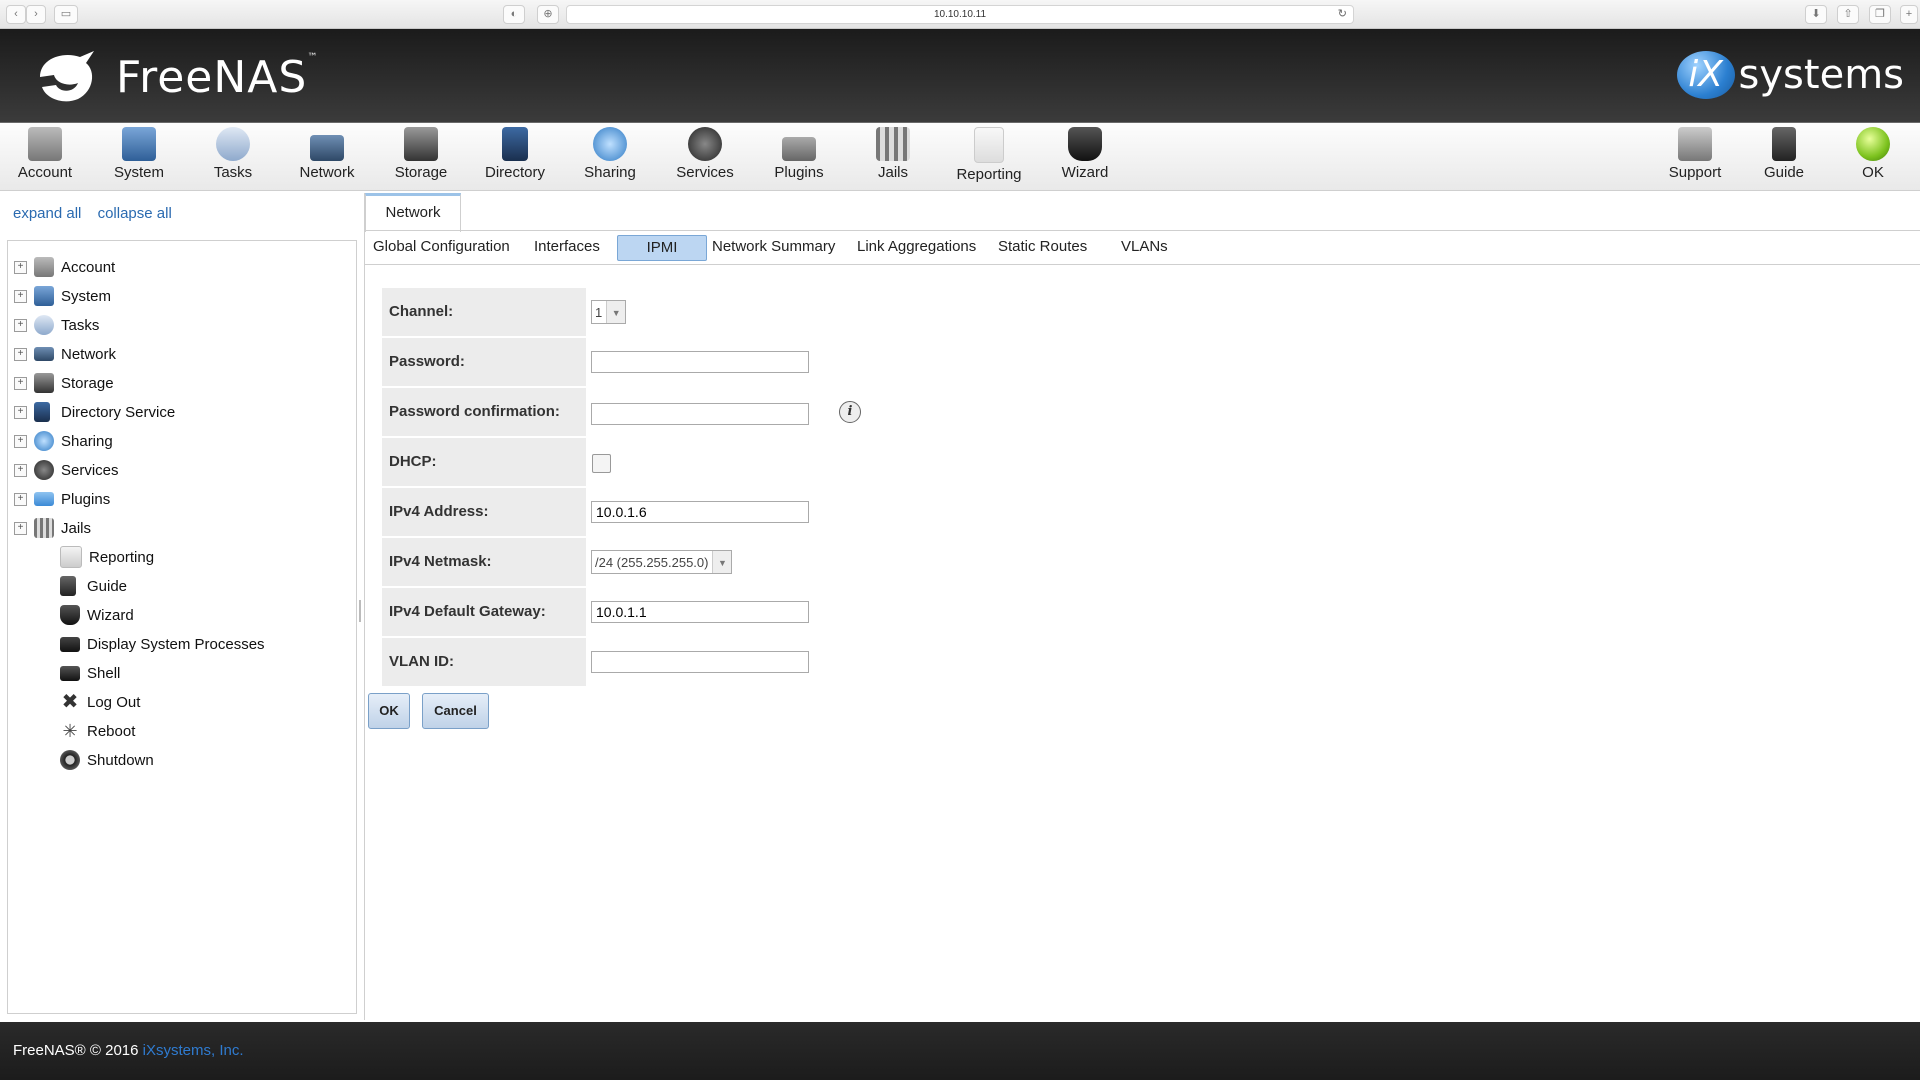  I want to click on ix-mark: iX, so click(1705, 75).